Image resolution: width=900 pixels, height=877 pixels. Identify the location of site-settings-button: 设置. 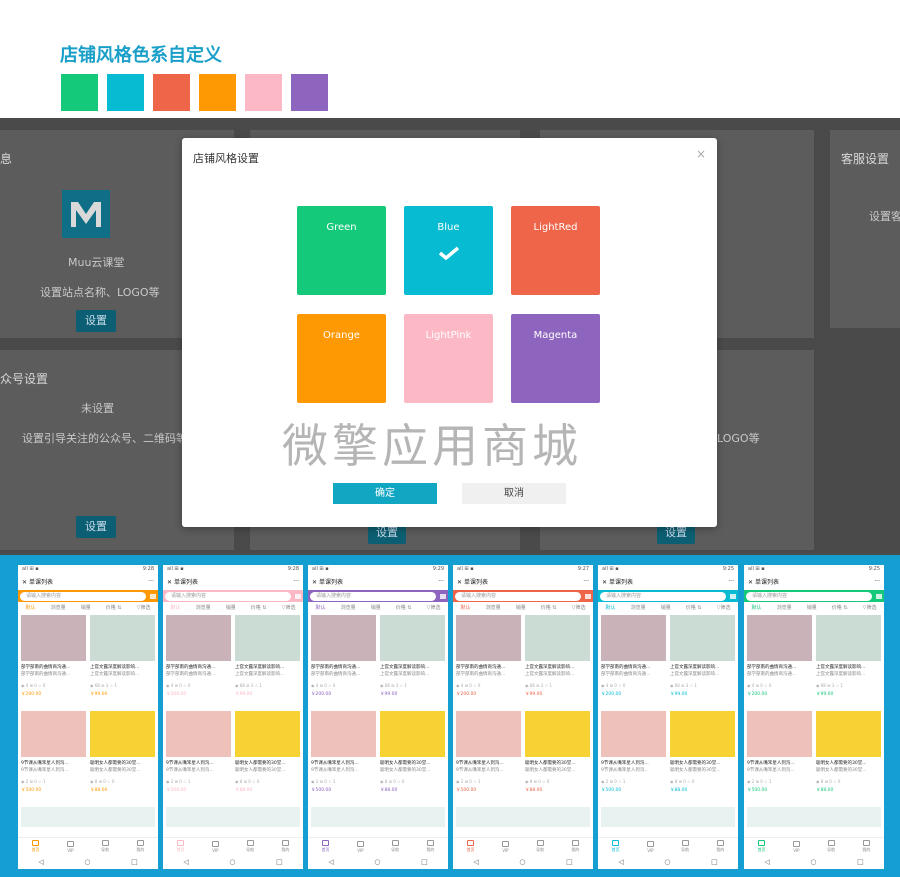
(96, 321).